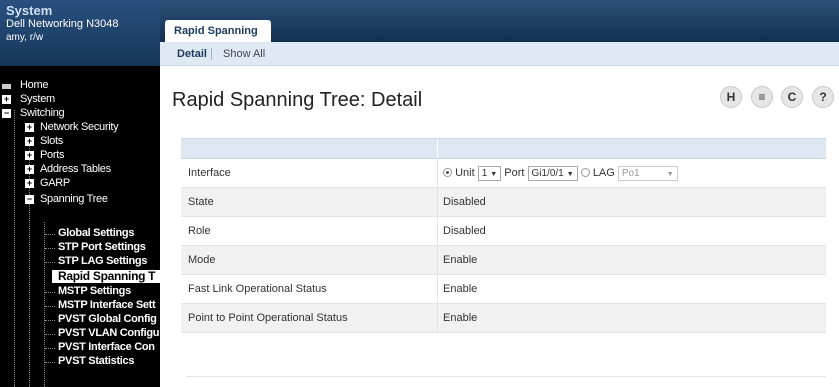  I want to click on subnav-separator, so click(211, 54).